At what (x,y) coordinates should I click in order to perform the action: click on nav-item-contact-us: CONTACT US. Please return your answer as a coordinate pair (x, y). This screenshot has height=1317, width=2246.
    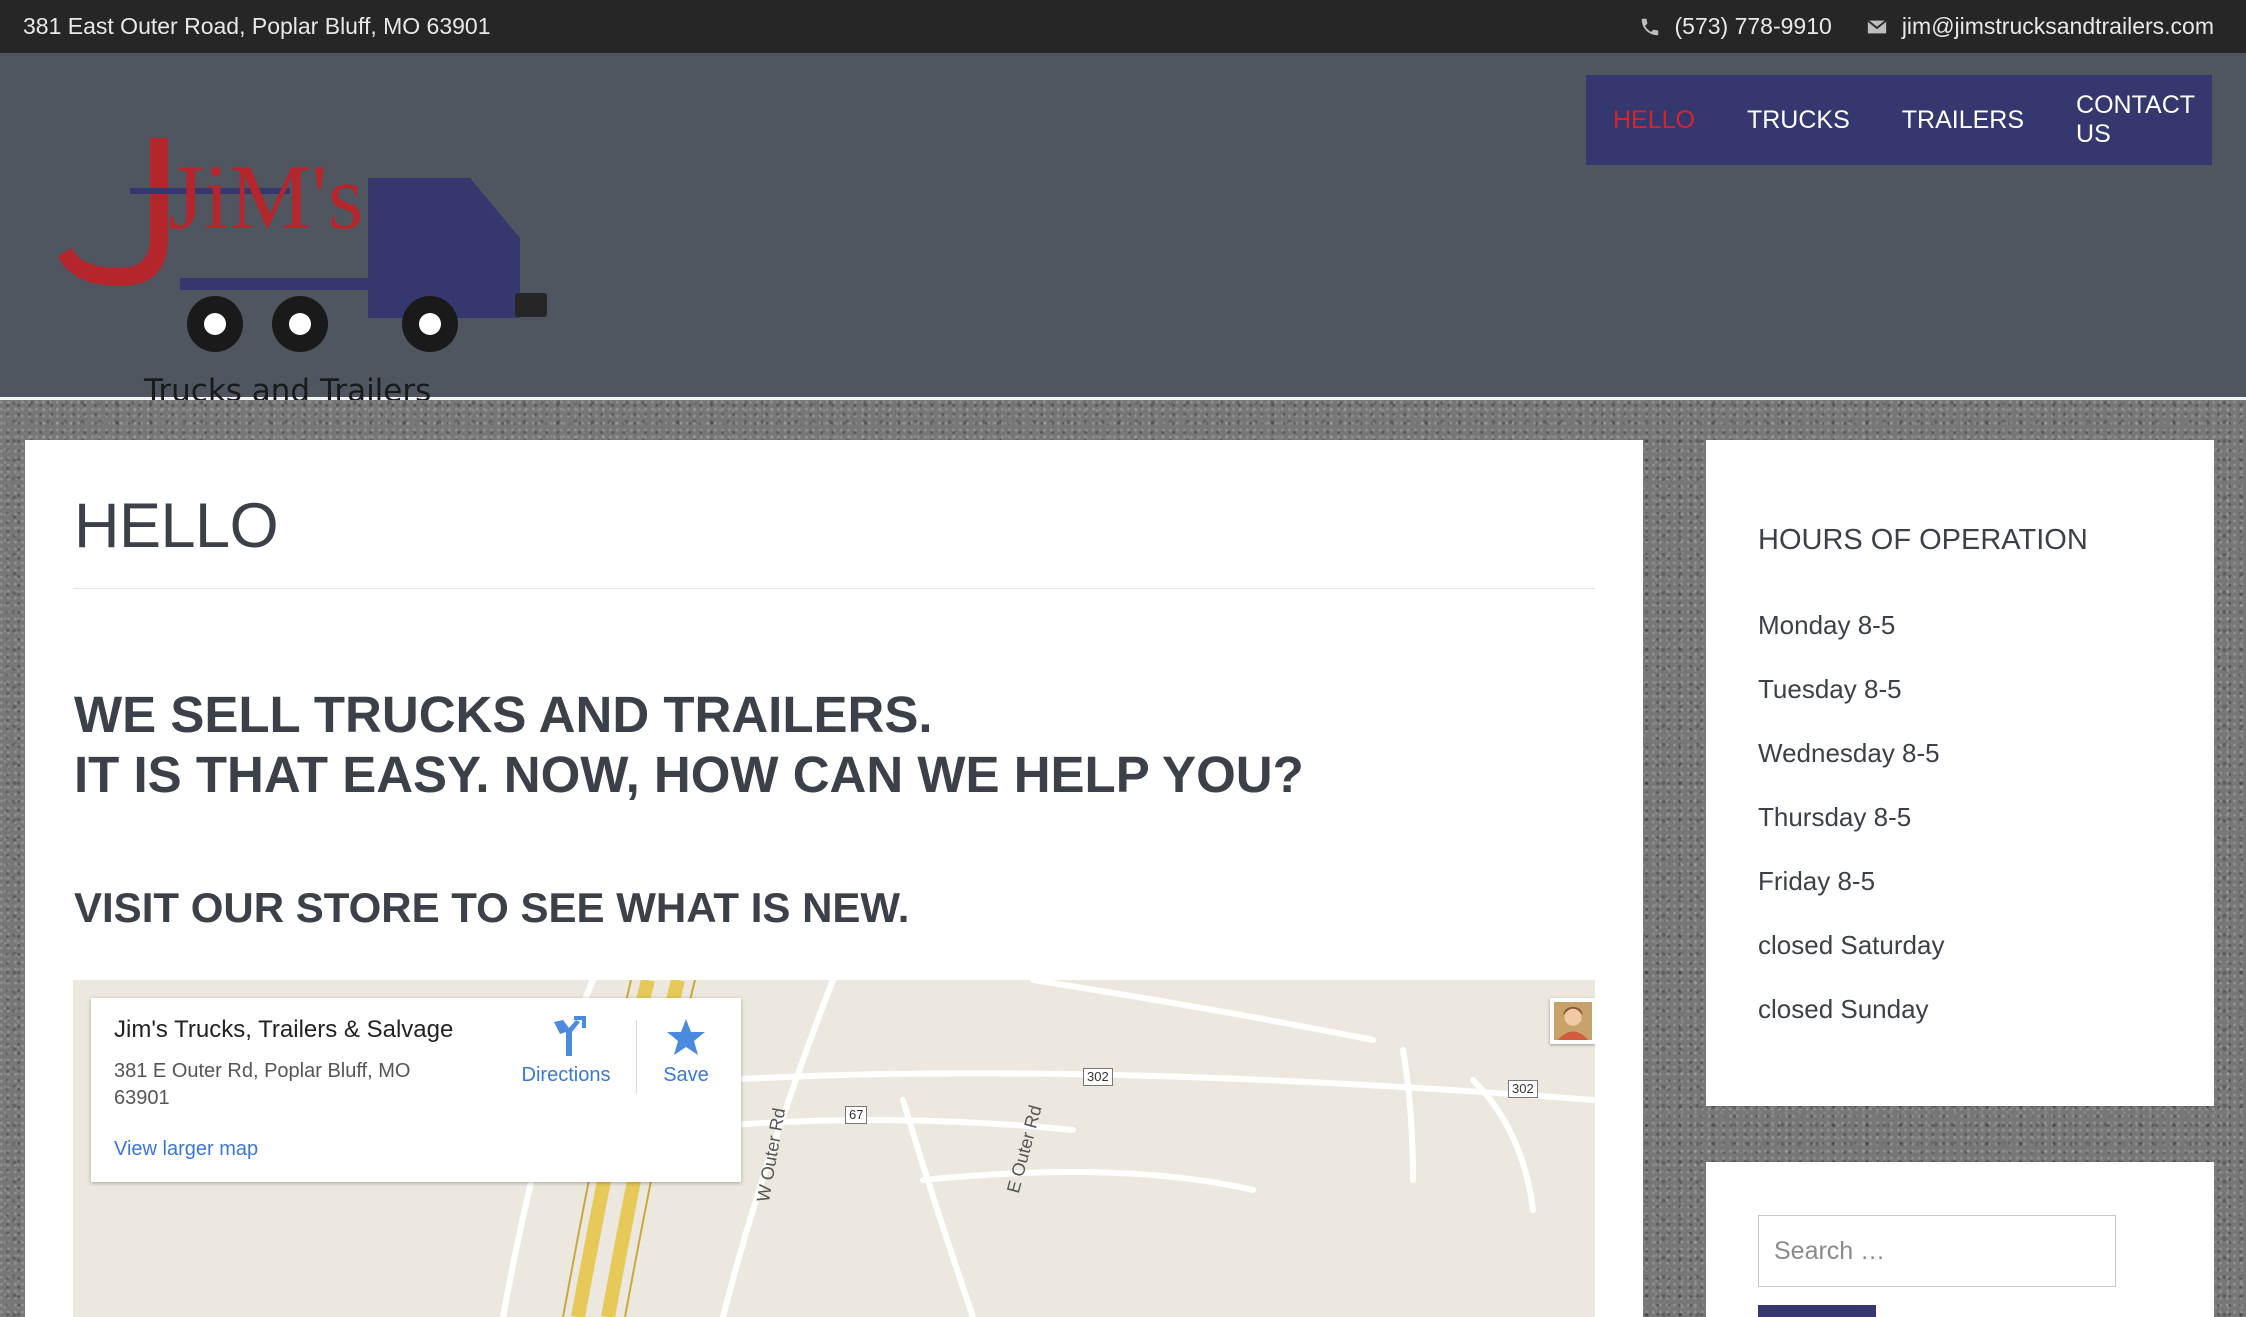
    Looking at the image, I should click on (2135, 120).